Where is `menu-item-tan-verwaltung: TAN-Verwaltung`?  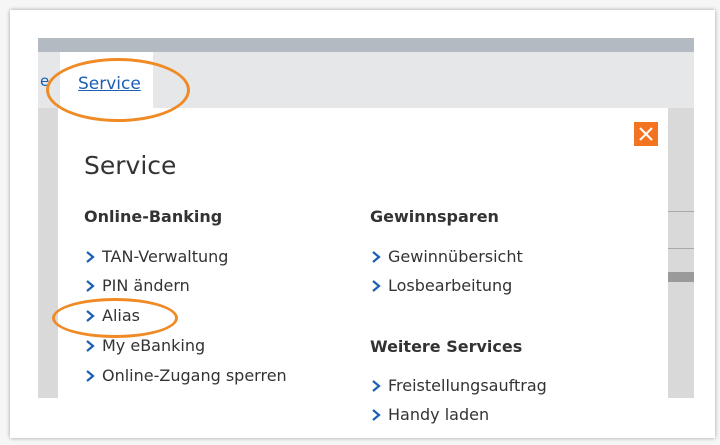 menu-item-tan-verwaltung: TAN-Verwaltung is located at coordinates (156, 256).